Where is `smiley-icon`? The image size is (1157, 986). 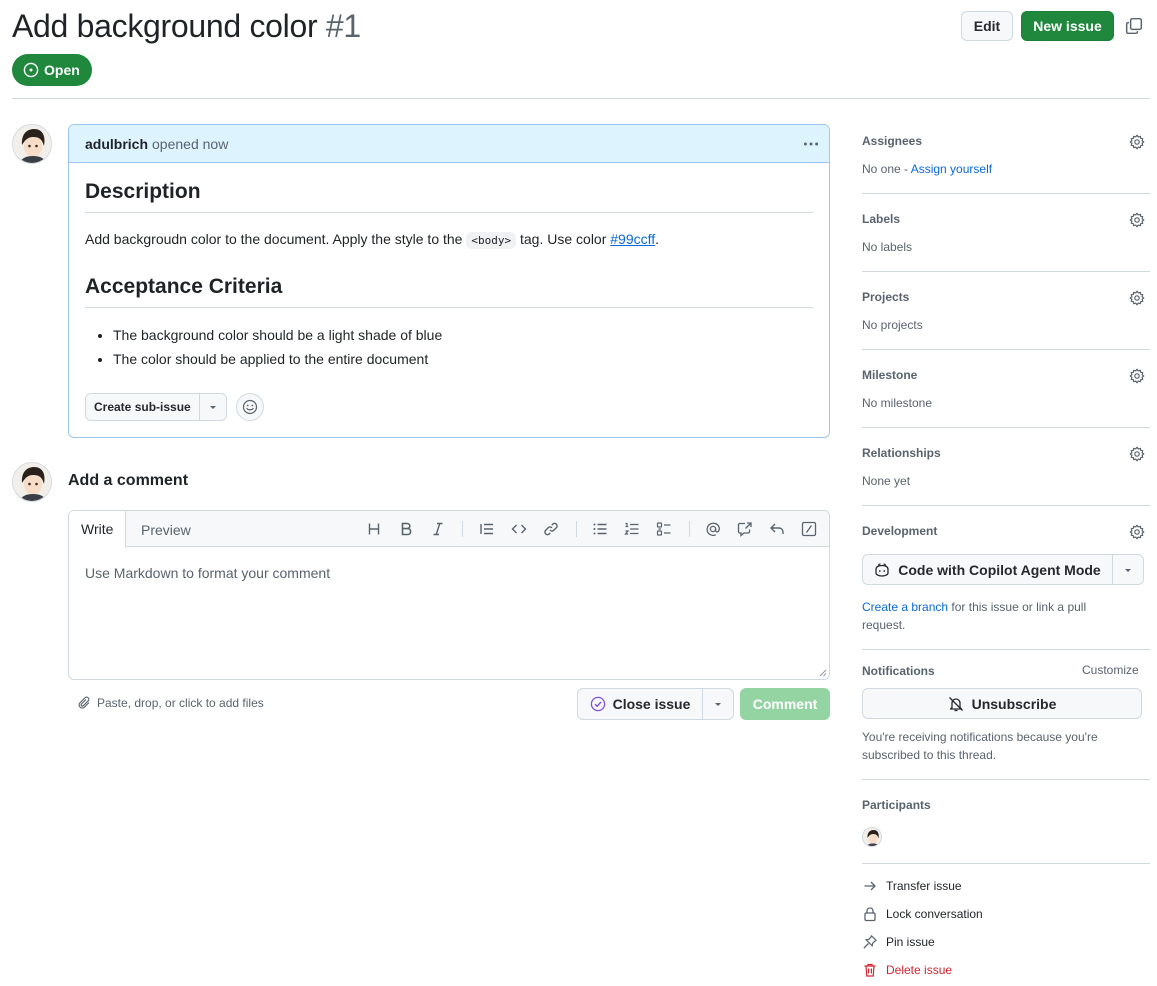
smiley-icon is located at coordinates (250, 407).